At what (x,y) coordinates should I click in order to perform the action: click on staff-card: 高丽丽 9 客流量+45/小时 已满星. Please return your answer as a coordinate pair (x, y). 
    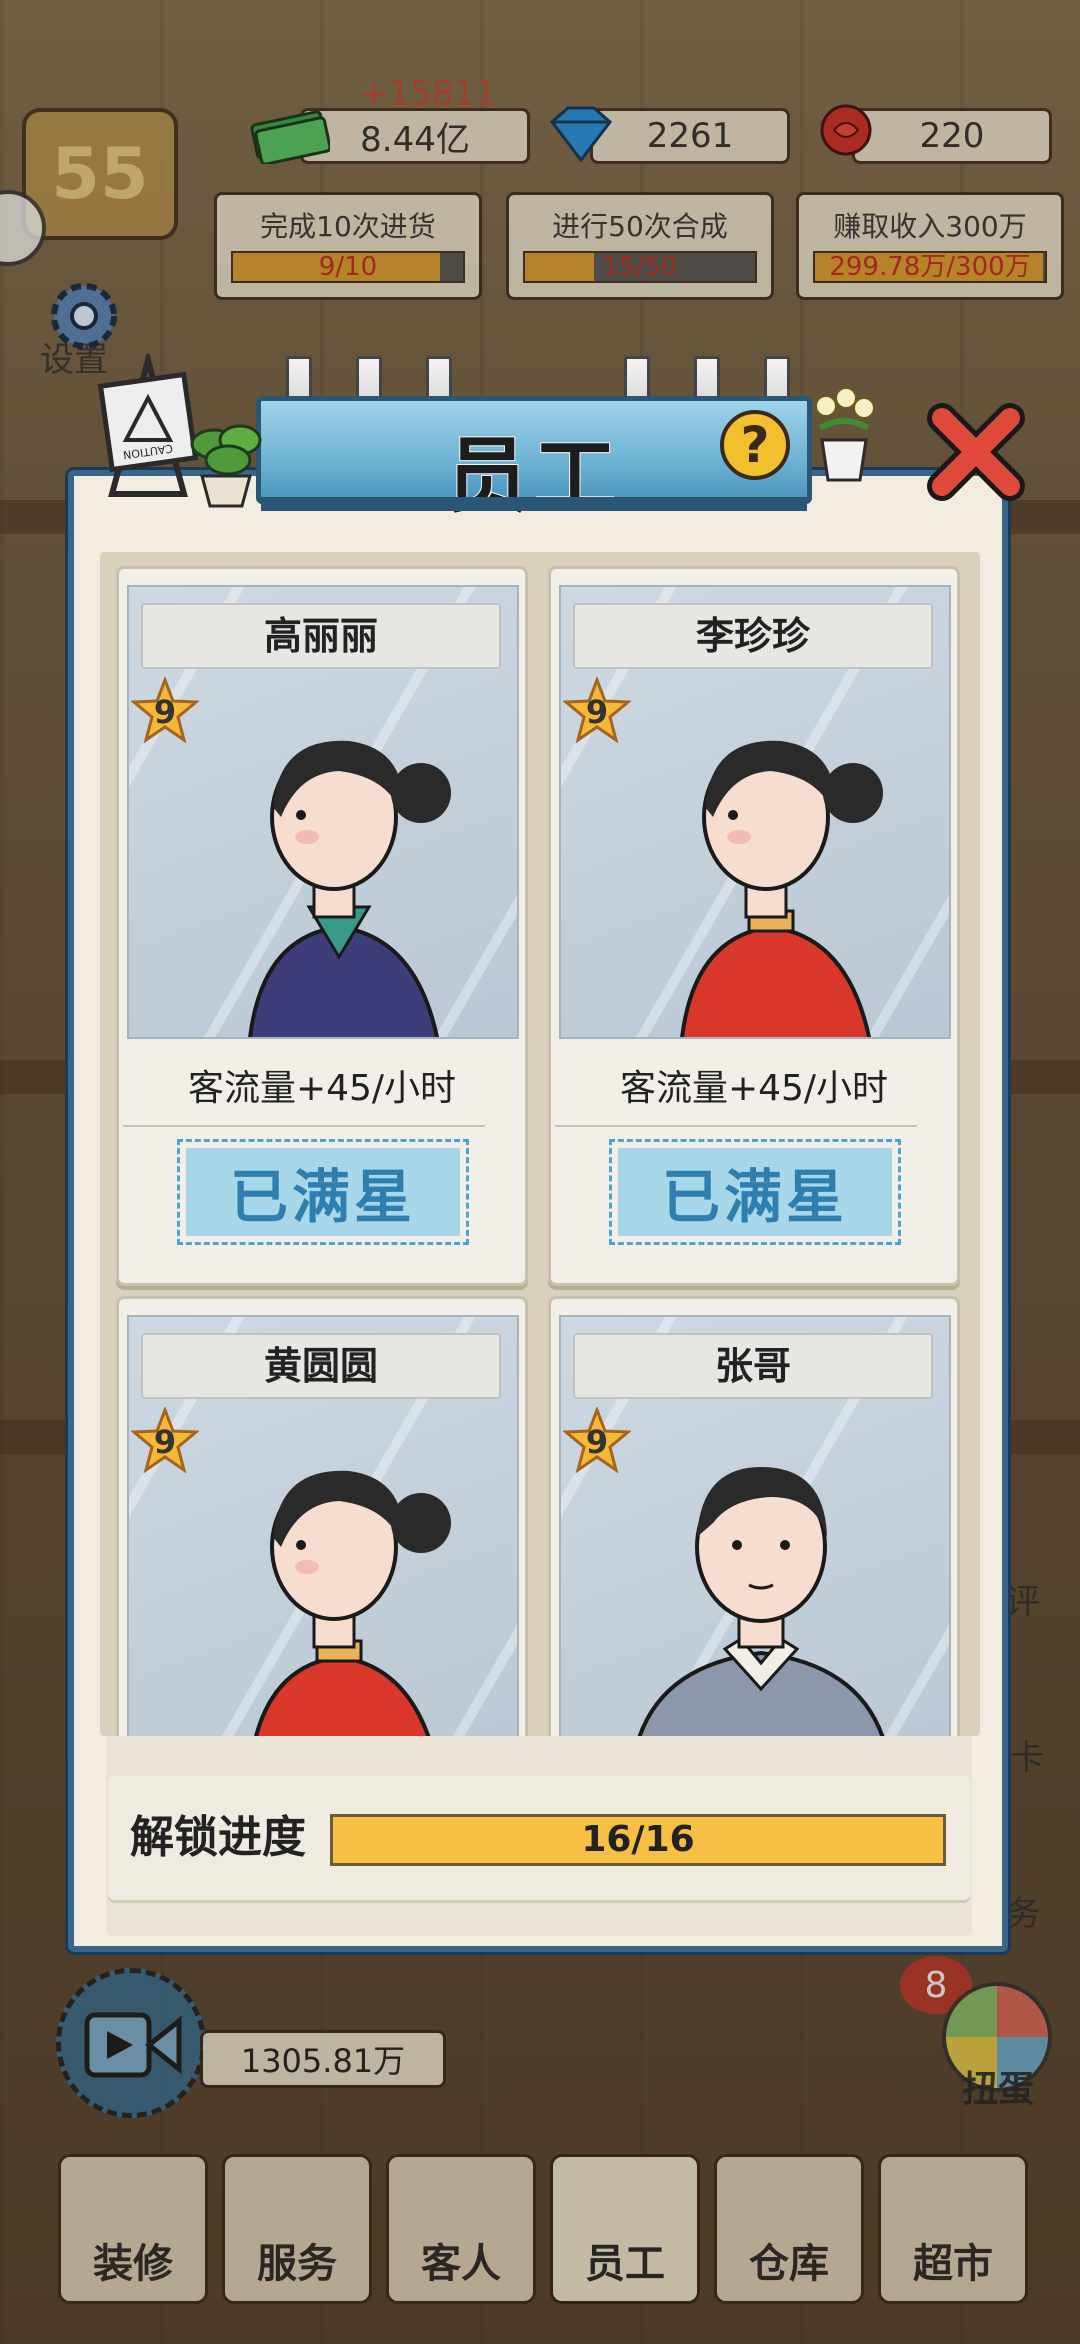
    Looking at the image, I should click on (322, 926).